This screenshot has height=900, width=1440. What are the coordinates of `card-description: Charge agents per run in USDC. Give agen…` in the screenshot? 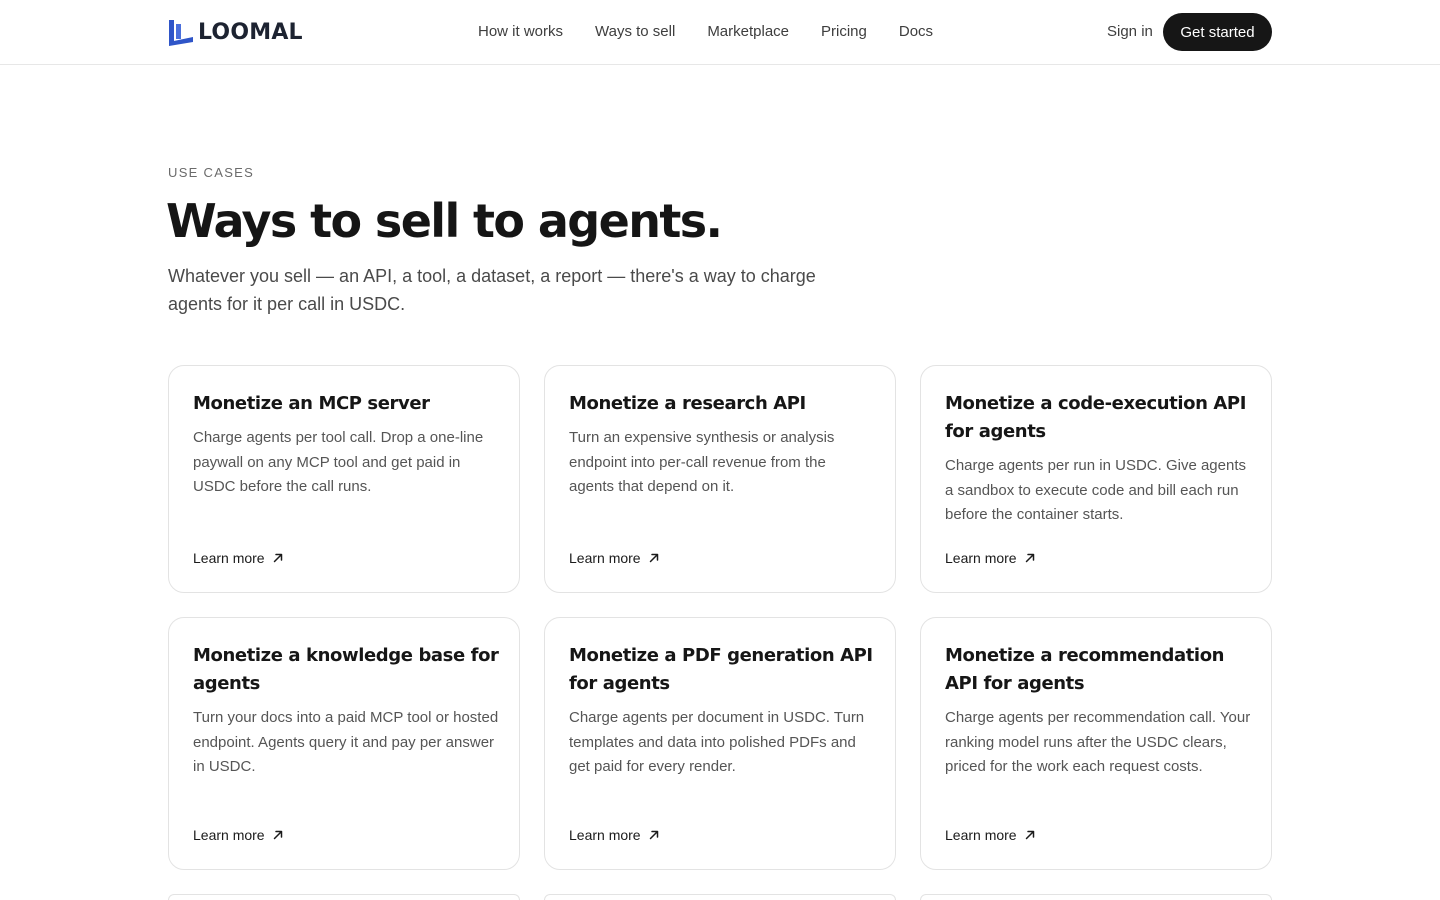 It's located at (1095, 490).